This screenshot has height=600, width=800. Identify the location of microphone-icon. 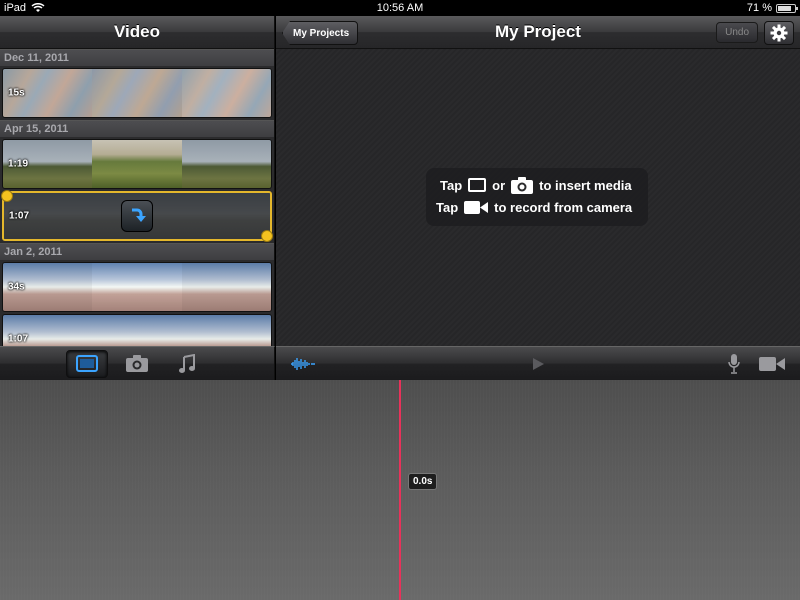
(734, 364).